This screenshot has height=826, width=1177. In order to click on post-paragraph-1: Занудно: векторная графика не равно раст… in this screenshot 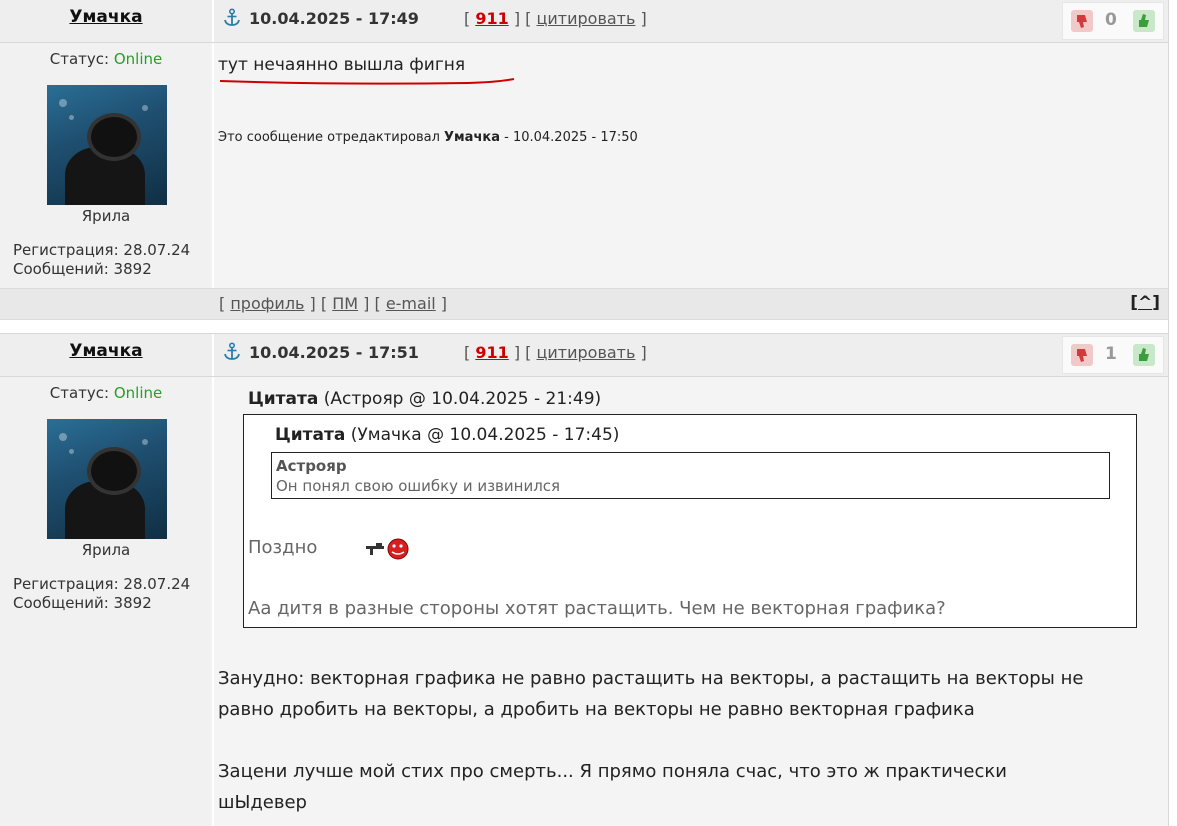, I will do `click(651, 678)`.